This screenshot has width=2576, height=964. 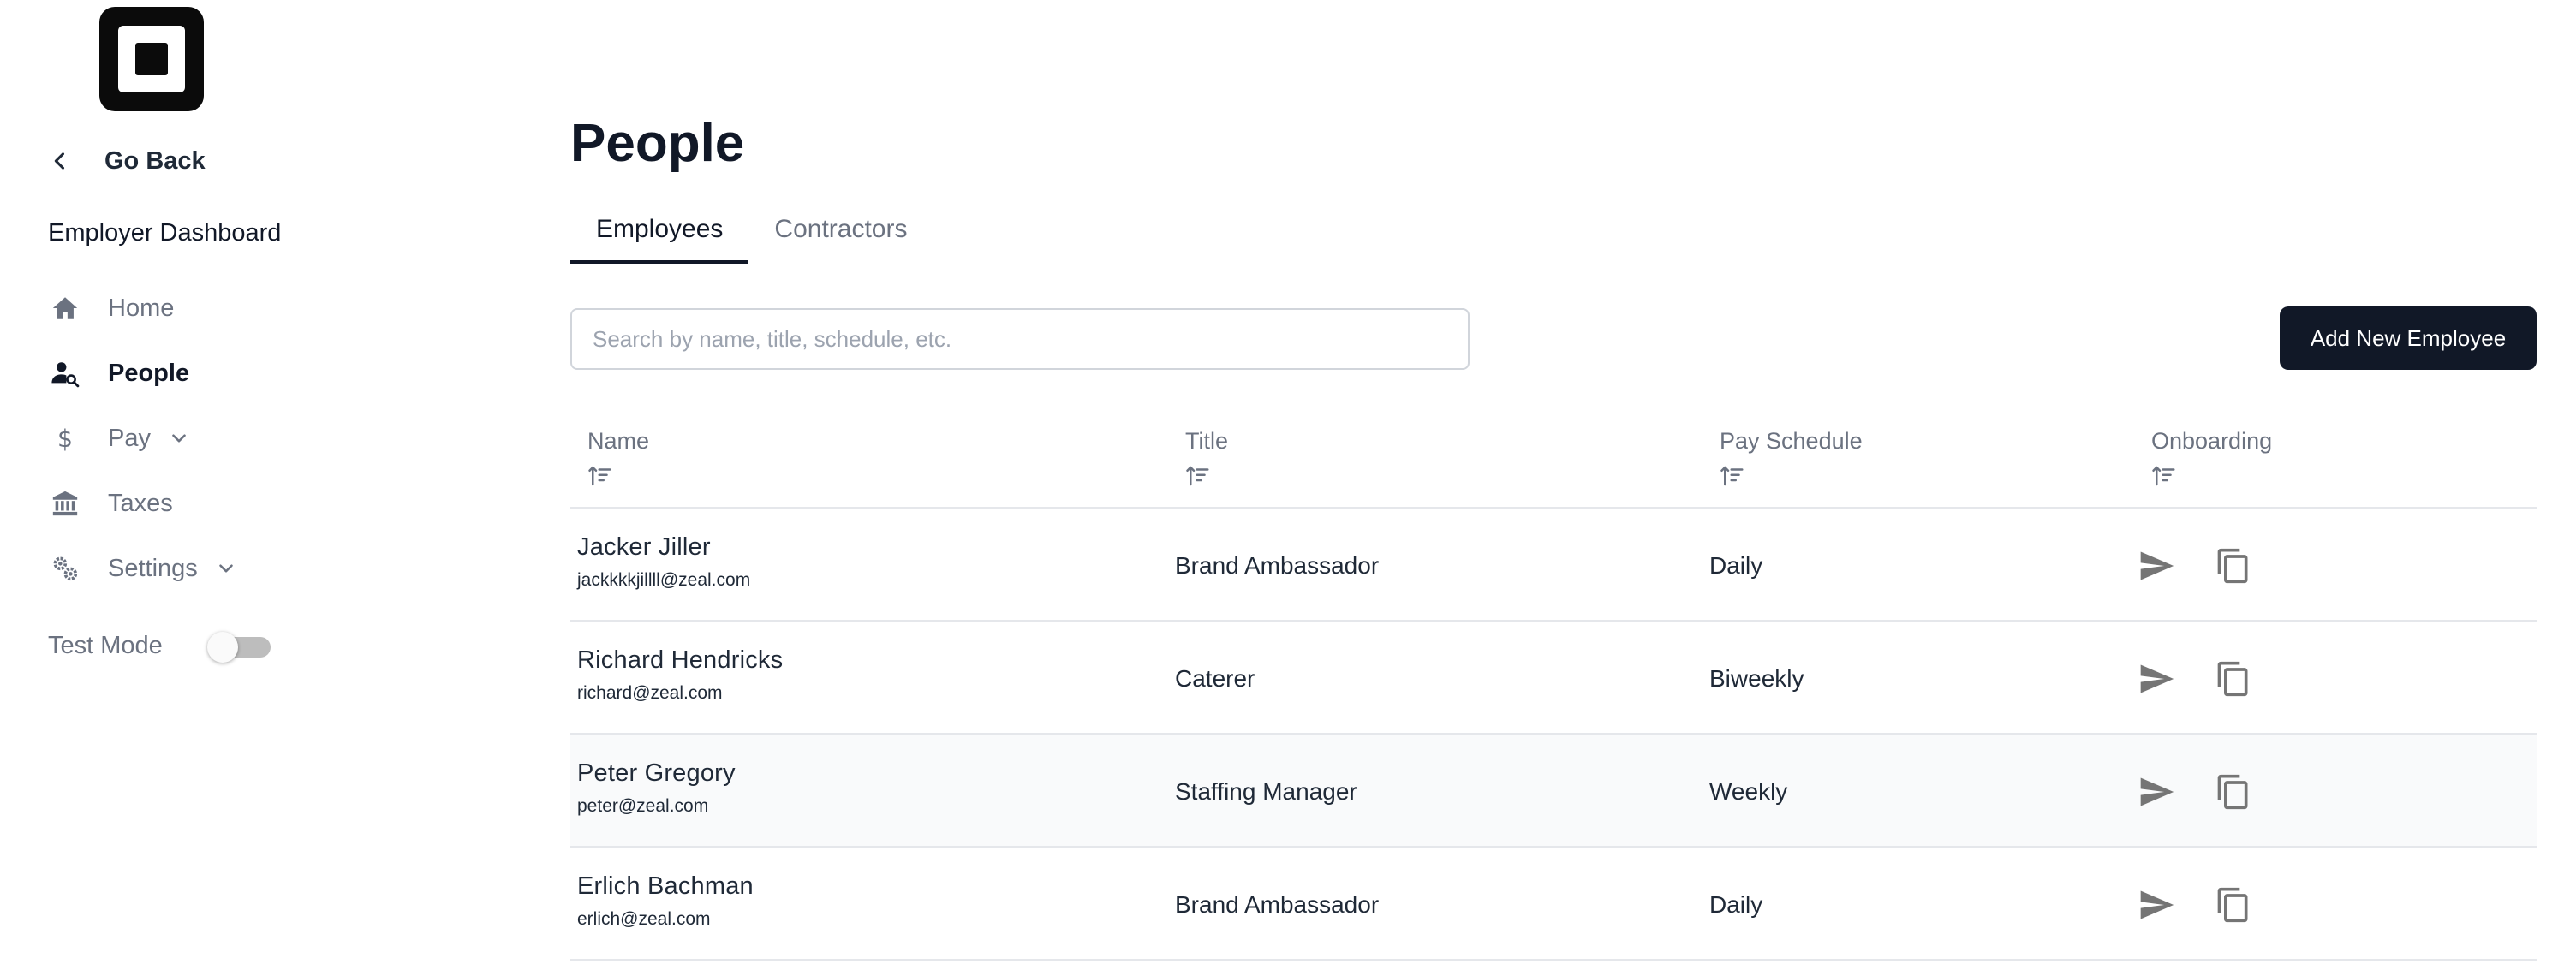 I want to click on employee-name: Jacker Jiller, so click(x=644, y=547).